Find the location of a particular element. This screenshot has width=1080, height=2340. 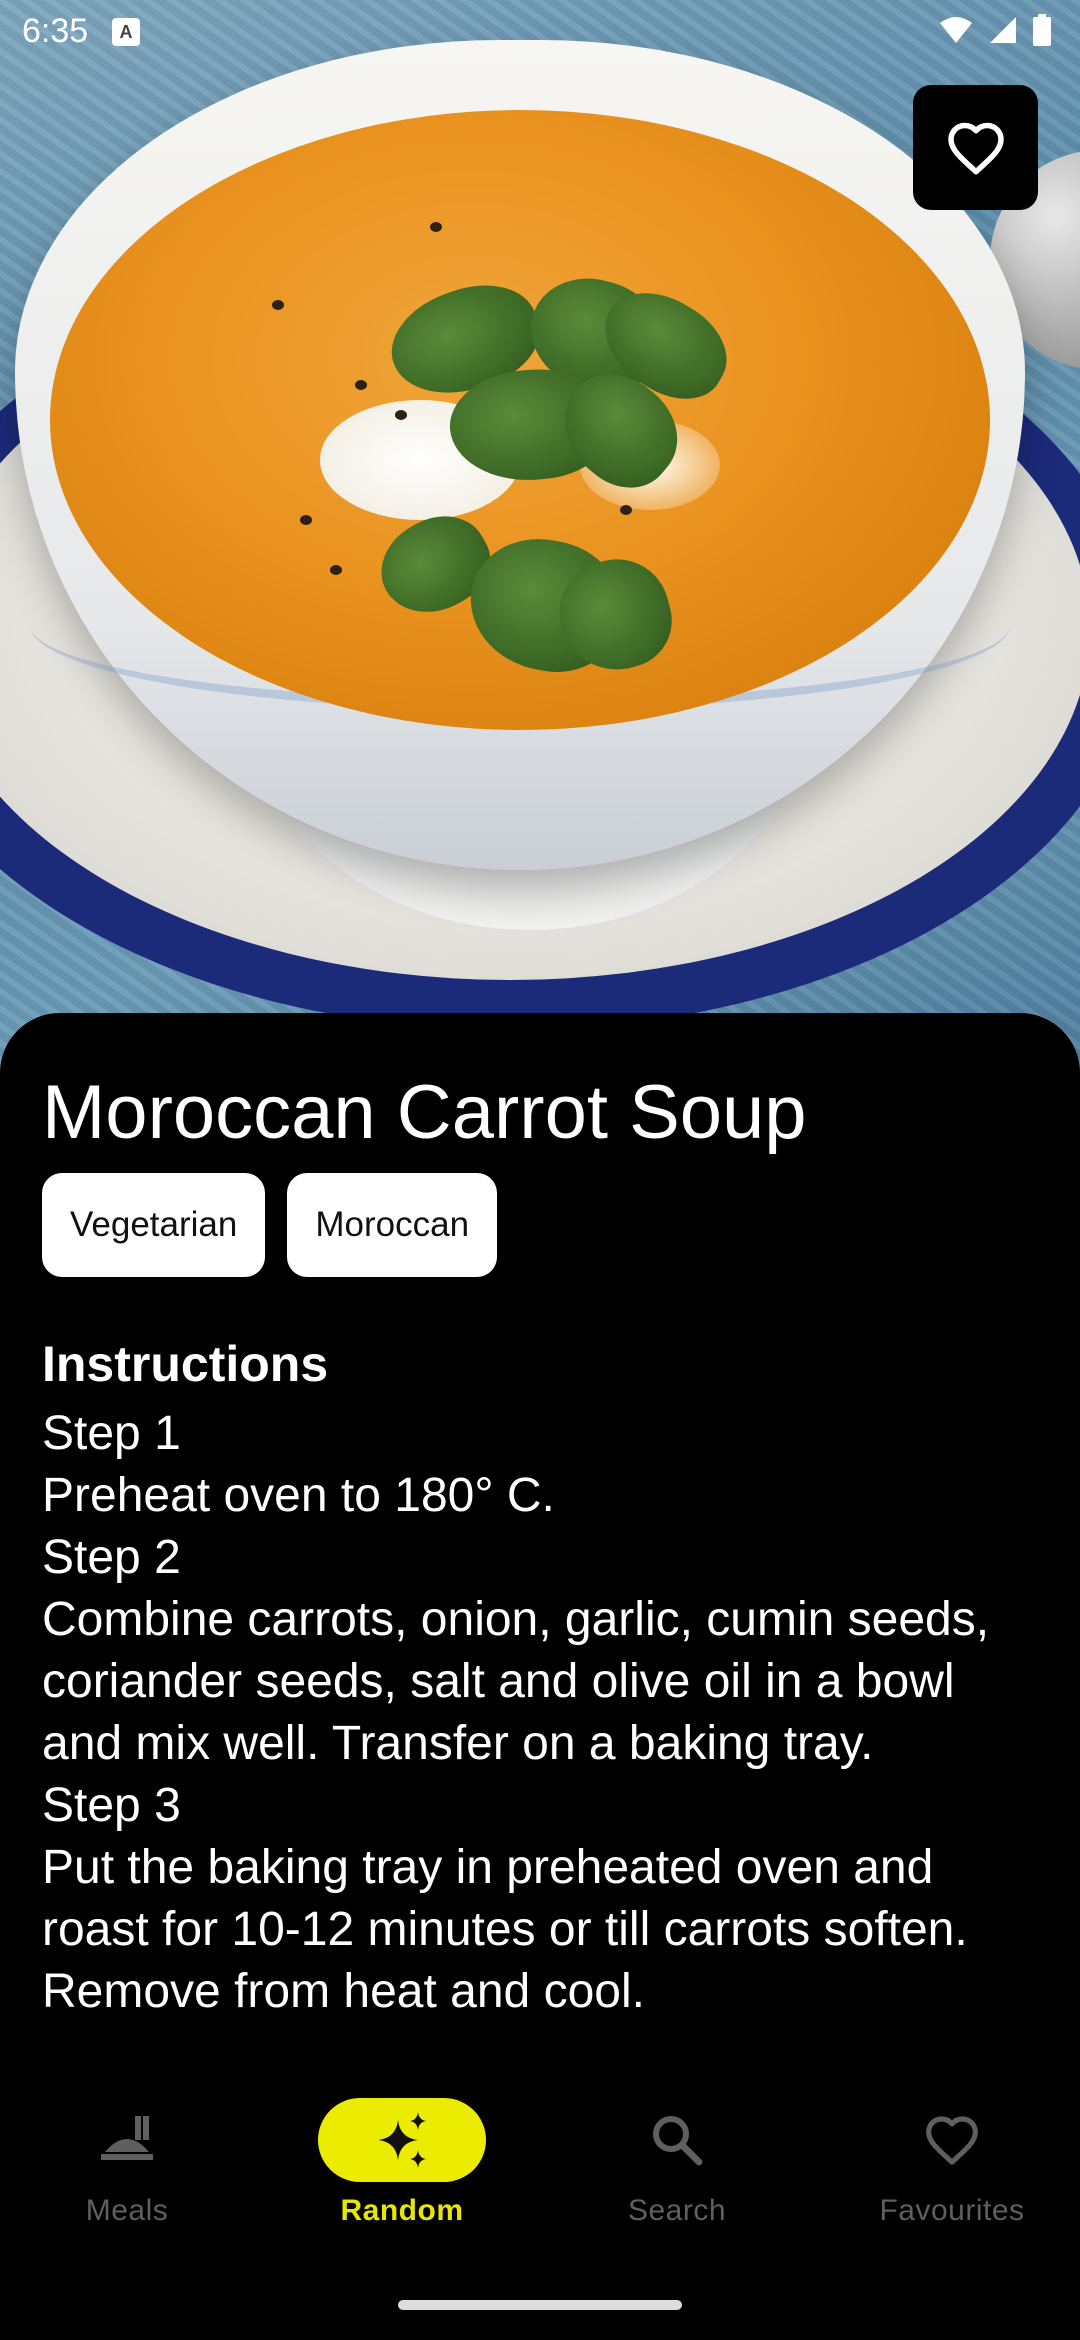

nav-label: Random is located at coordinates (402, 2210).